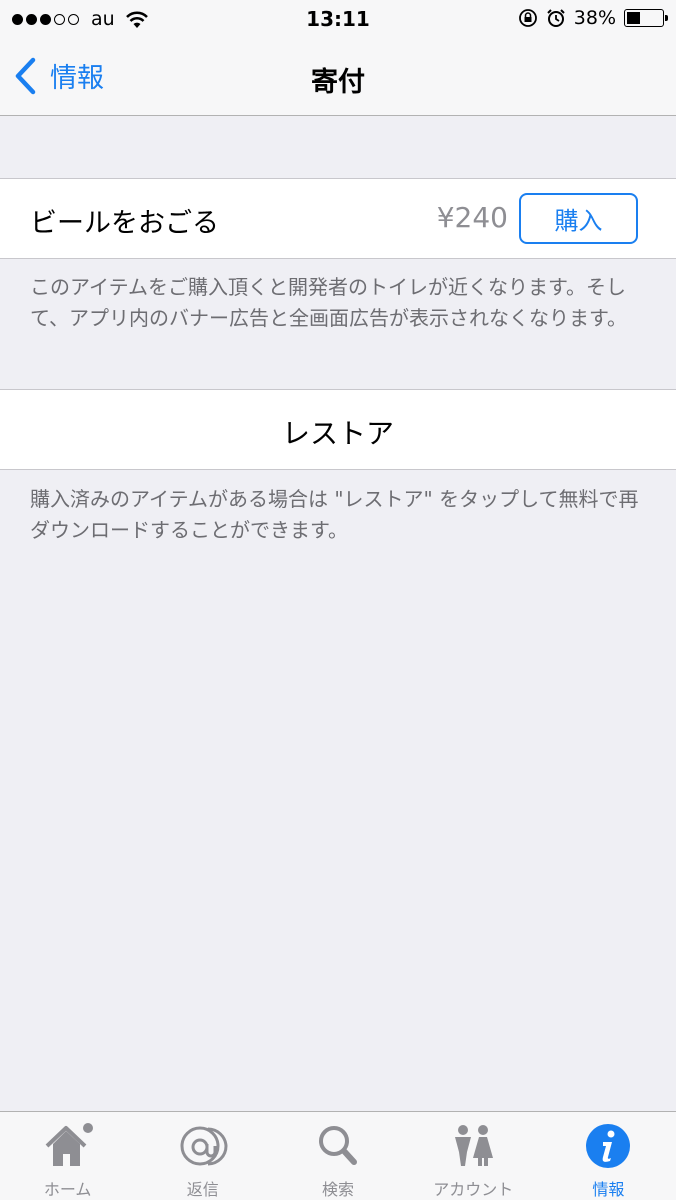  I want to click on home-icon, so click(69, 1144).